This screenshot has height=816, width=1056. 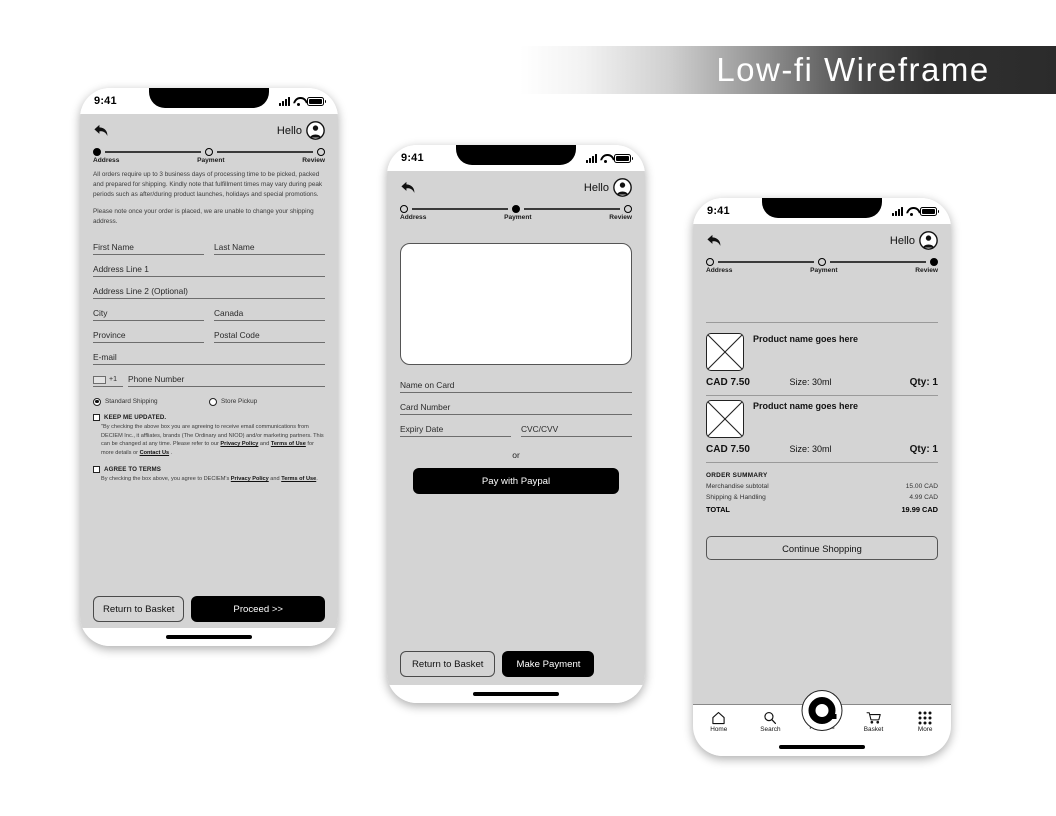 I want to click on tab-products: Products, so click(x=822, y=712).